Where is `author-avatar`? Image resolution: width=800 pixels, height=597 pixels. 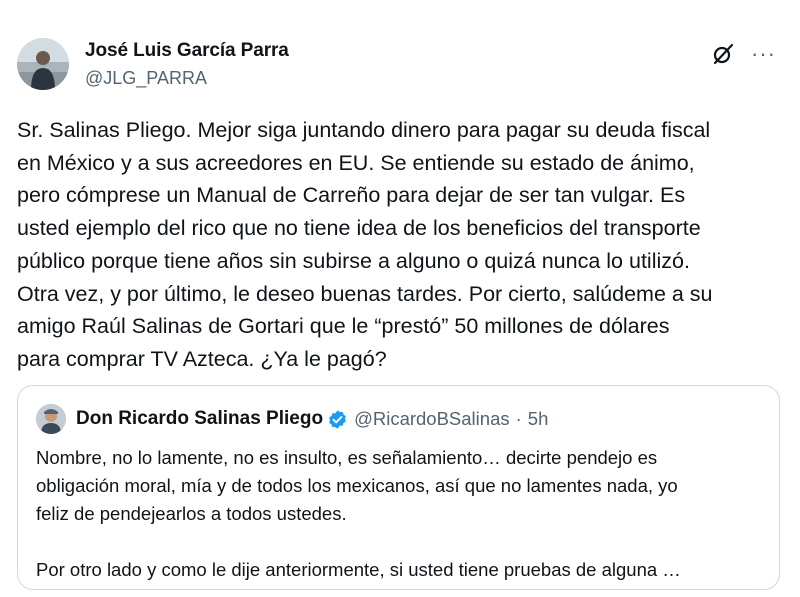
author-avatar is located at coordinates (43, 64).